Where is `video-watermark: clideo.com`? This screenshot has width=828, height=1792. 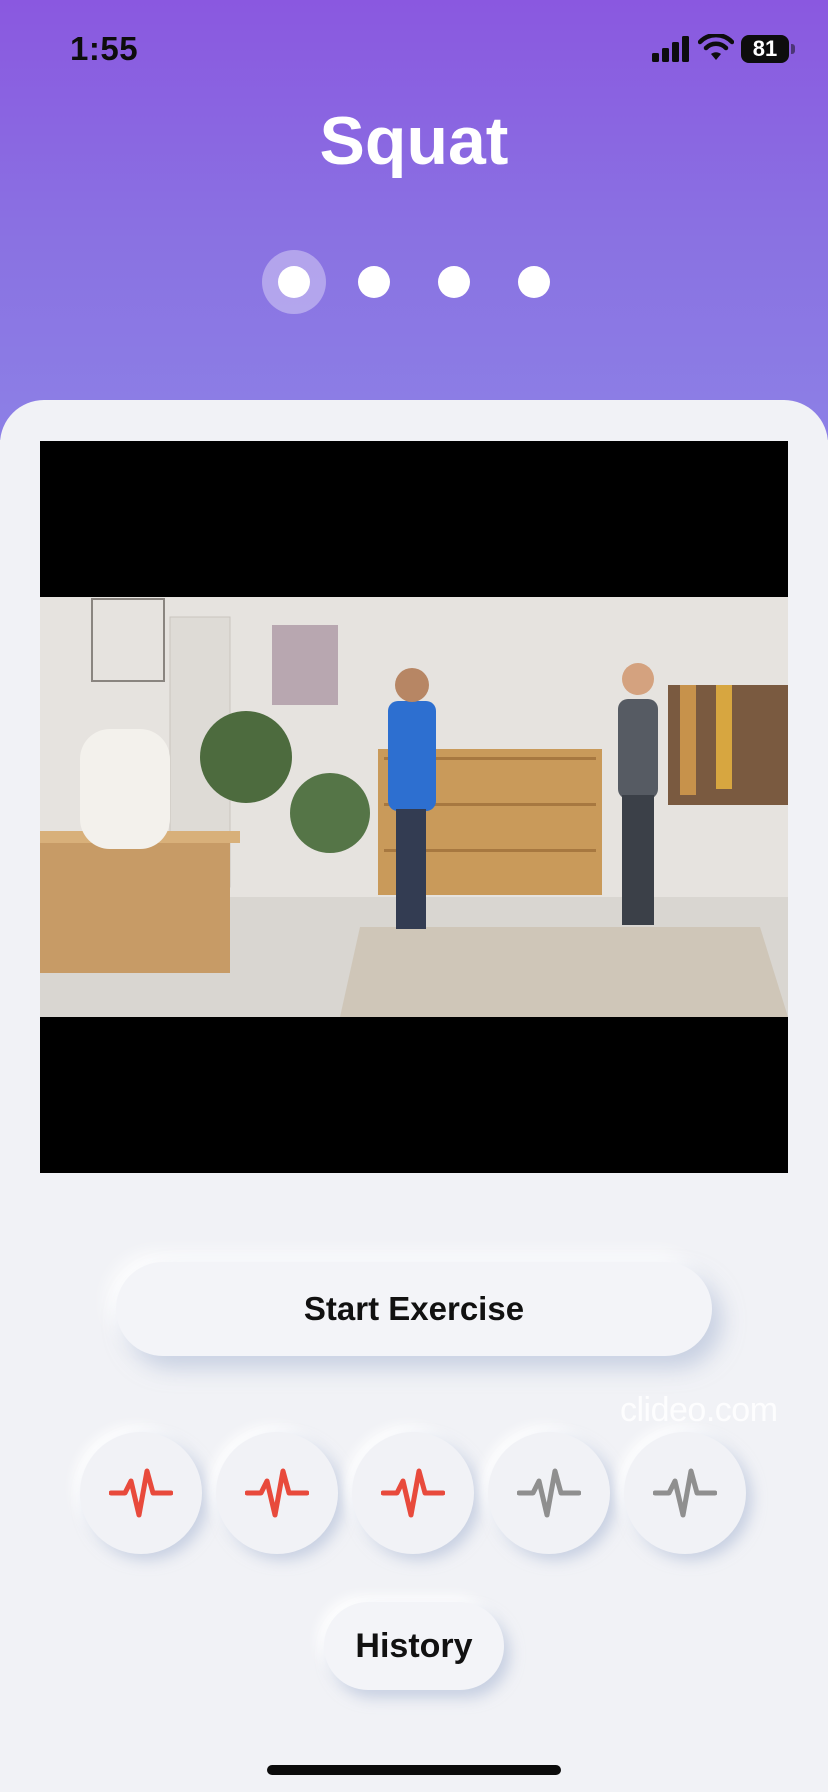
video-watermark: clideo.com is located at coordinates (699, 1410).